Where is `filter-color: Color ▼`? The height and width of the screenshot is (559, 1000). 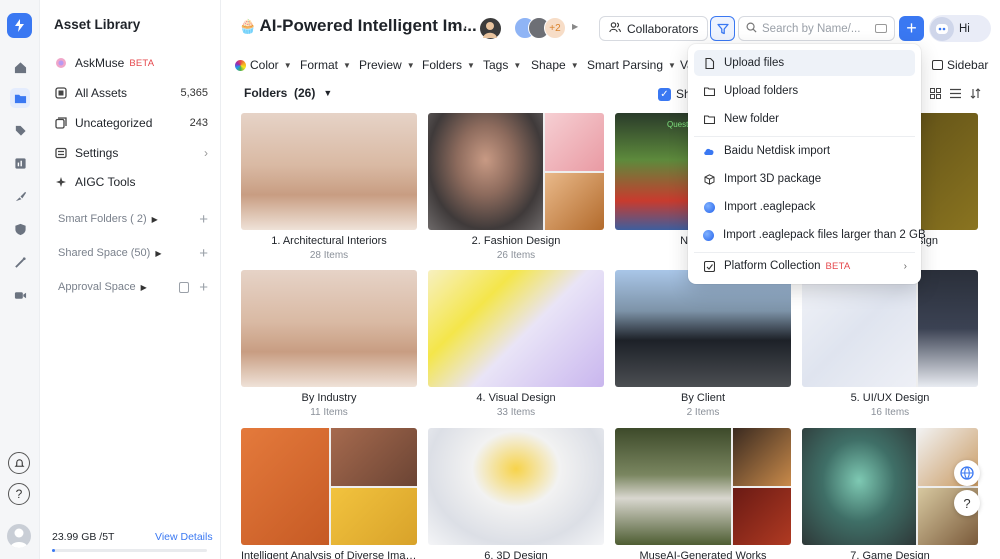 filter-color: Color ▼ is located at coordinates (263, 65).